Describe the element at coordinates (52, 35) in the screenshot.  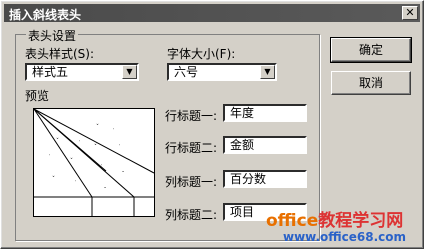
I see `group-legend: 表头设置` at that location.